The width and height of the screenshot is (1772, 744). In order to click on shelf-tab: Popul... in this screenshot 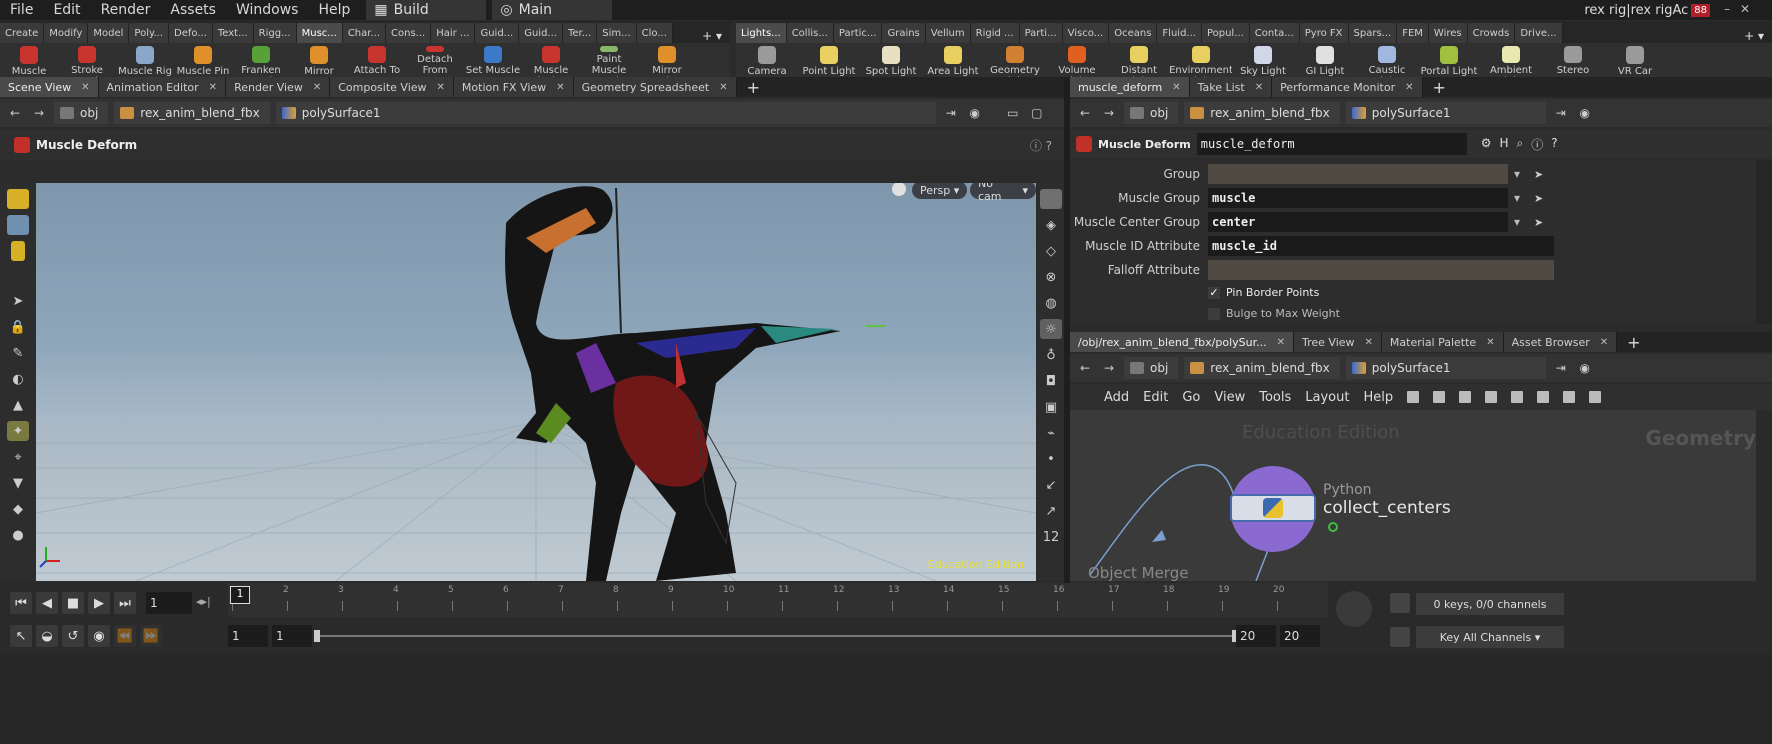, I will do `click(1225, 33)`.